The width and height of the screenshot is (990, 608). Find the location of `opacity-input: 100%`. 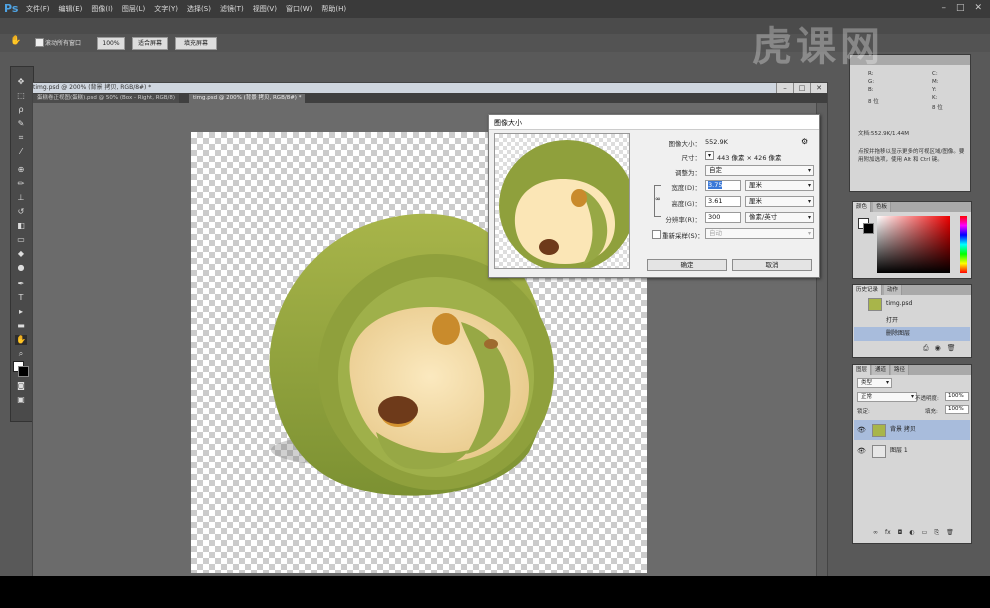

opacity-input: 100% is located at coordinates (957, 396).